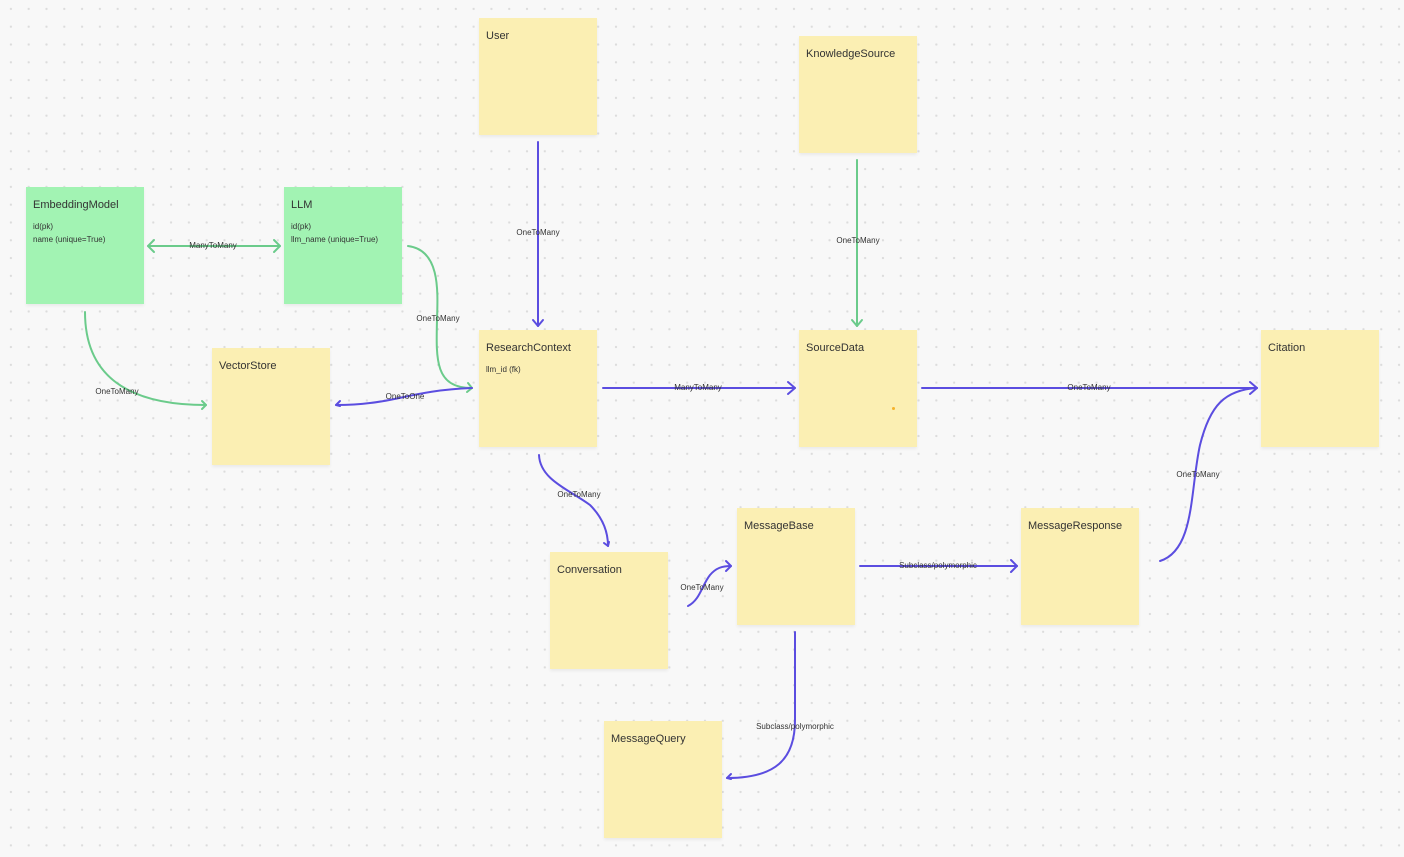 The width and height of the screenshot is (1404, 857). What do you see at coordinates (796, 566) in the screenshot?
I see `entity-messagebase: MessageBase` at bounding box center [796, 566].